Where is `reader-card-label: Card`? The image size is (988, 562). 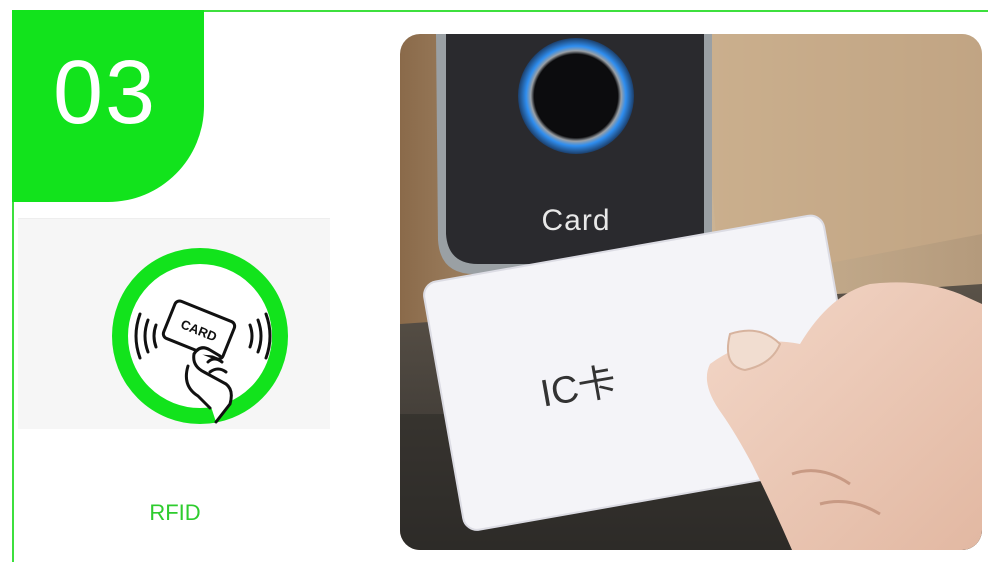
reader-card-label: Card is located at coordinates (575, 220).